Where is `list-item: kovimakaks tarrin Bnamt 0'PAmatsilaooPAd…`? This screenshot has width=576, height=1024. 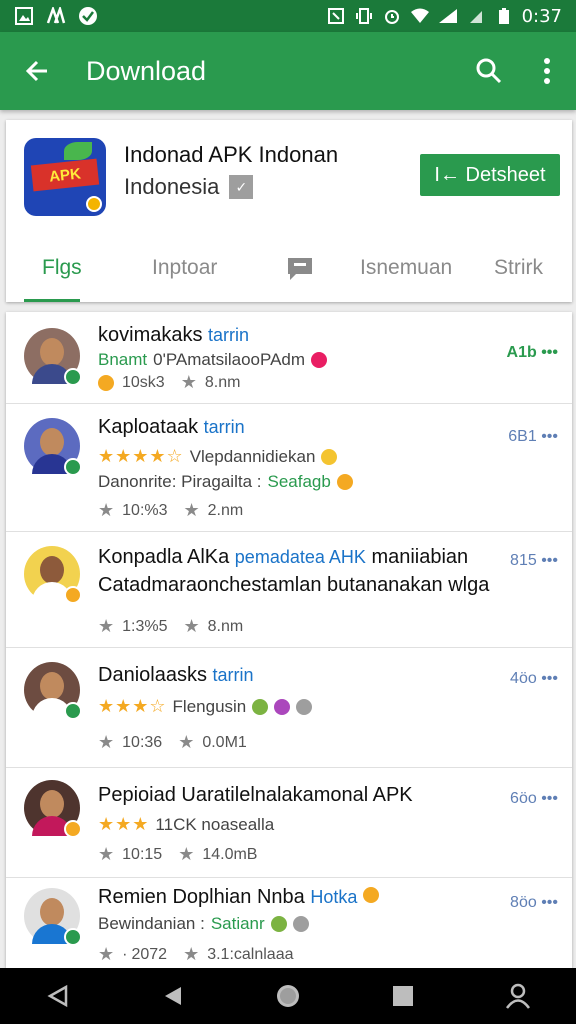
list-item: kovimakaks tarrin Bnamt 0'PAmatsilaooPAd… is located at coordinates (289, 358).